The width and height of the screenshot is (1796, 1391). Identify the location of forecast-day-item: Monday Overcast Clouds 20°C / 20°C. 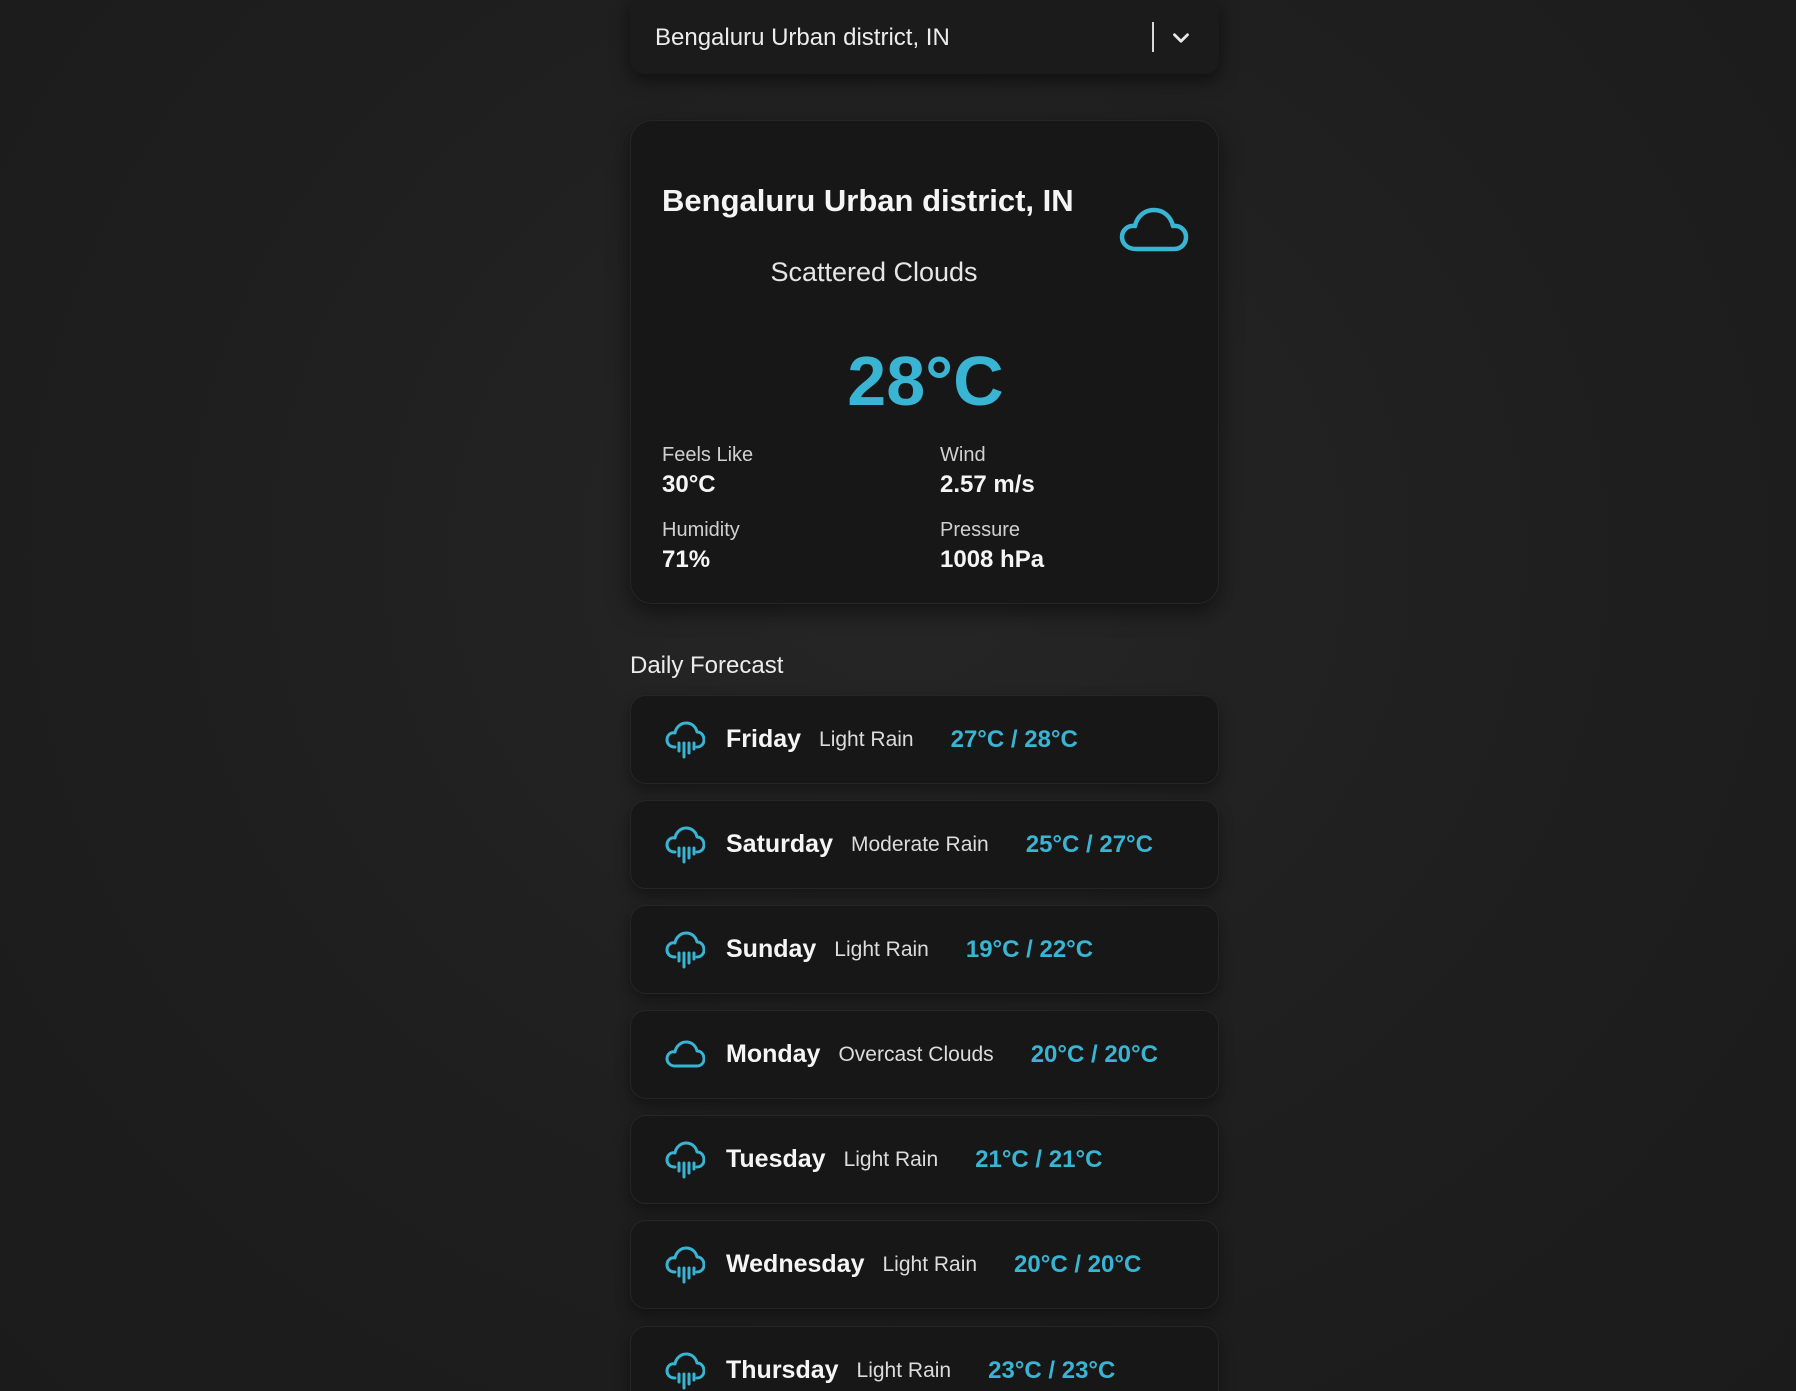
(924, 1054).